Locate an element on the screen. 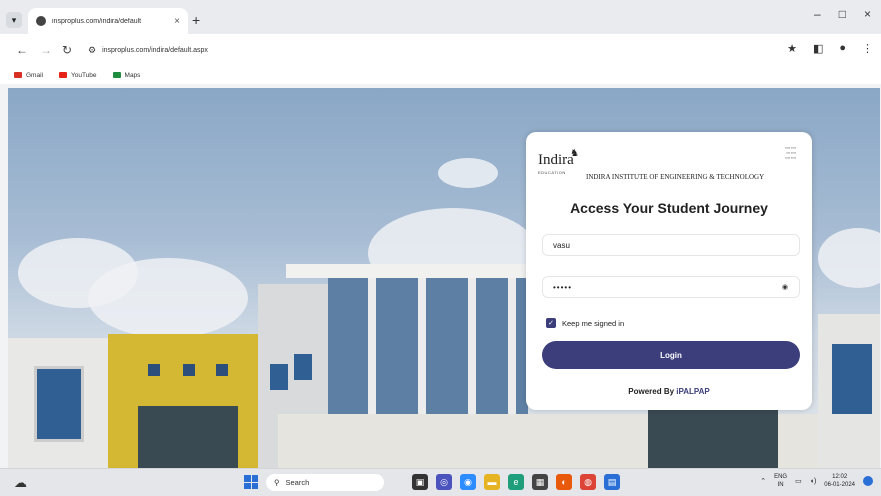 This screenshot has height=496, width=881. tray-chevron-icon: ⌃ is located at coordinates (763, 481).